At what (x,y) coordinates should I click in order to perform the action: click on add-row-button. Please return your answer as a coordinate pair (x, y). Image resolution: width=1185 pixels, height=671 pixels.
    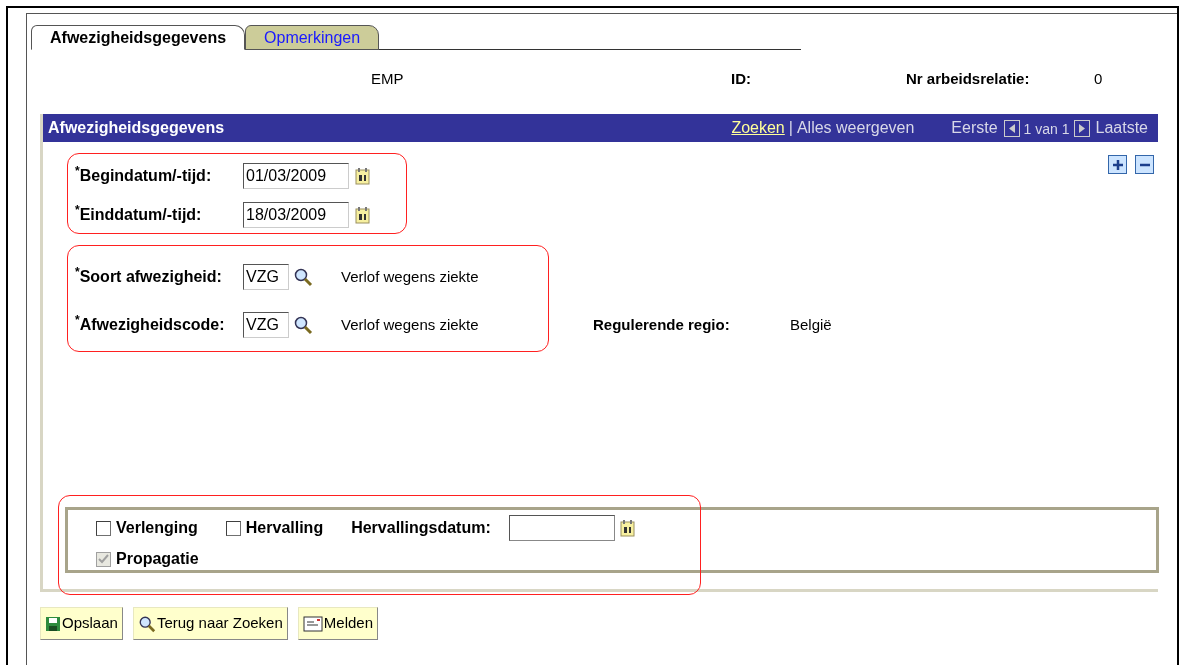
    Looking at the image, I should click on (1117, 164).